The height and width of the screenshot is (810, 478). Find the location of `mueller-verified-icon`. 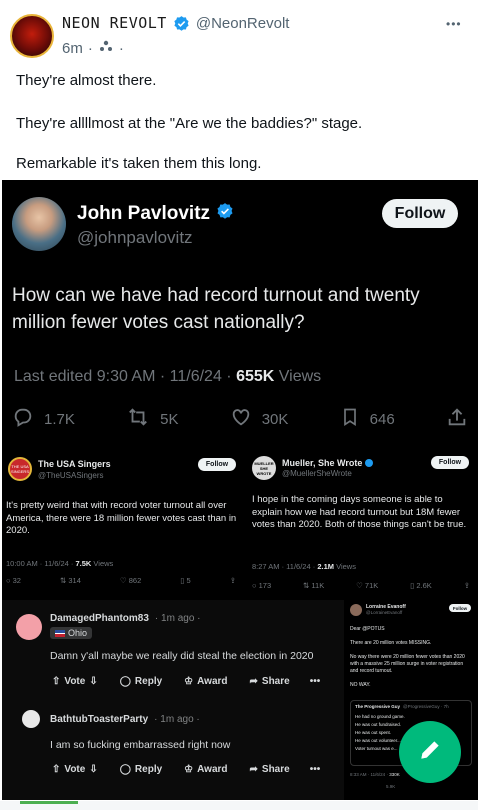

mueller-verified-icon is located at coordinates (369, 463).